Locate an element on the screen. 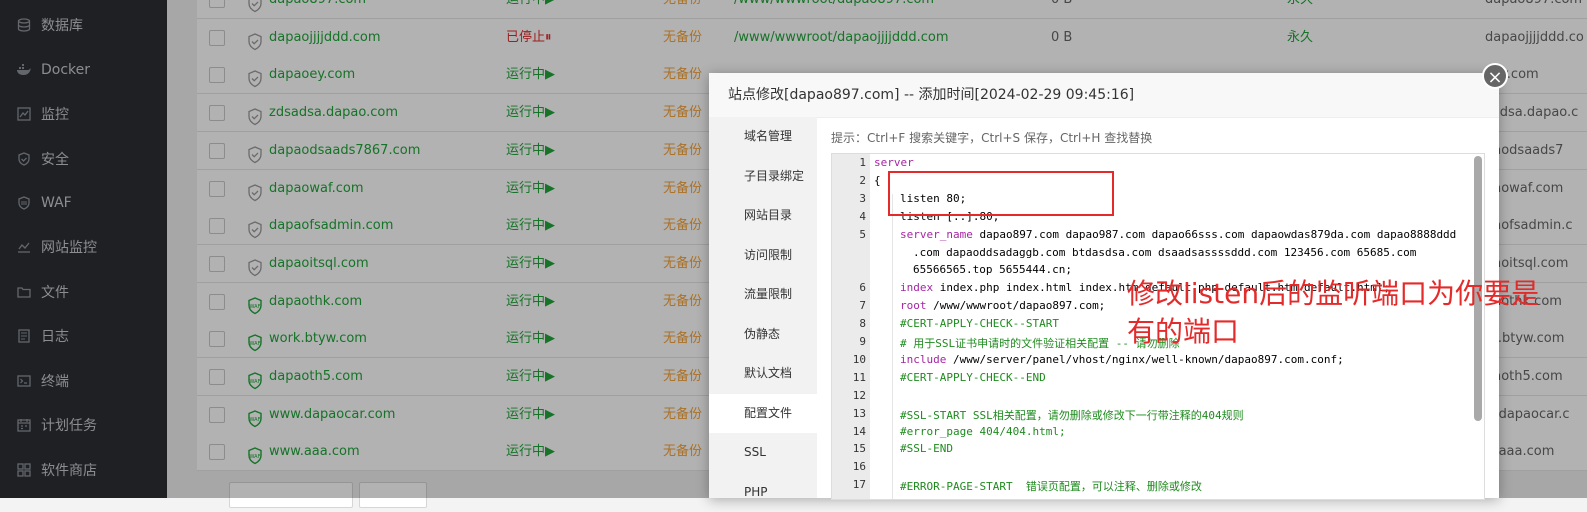 Image resolution: width=1587 pixels, height=512 pixels. line-number: 8 is located at coordinates (862, 324).